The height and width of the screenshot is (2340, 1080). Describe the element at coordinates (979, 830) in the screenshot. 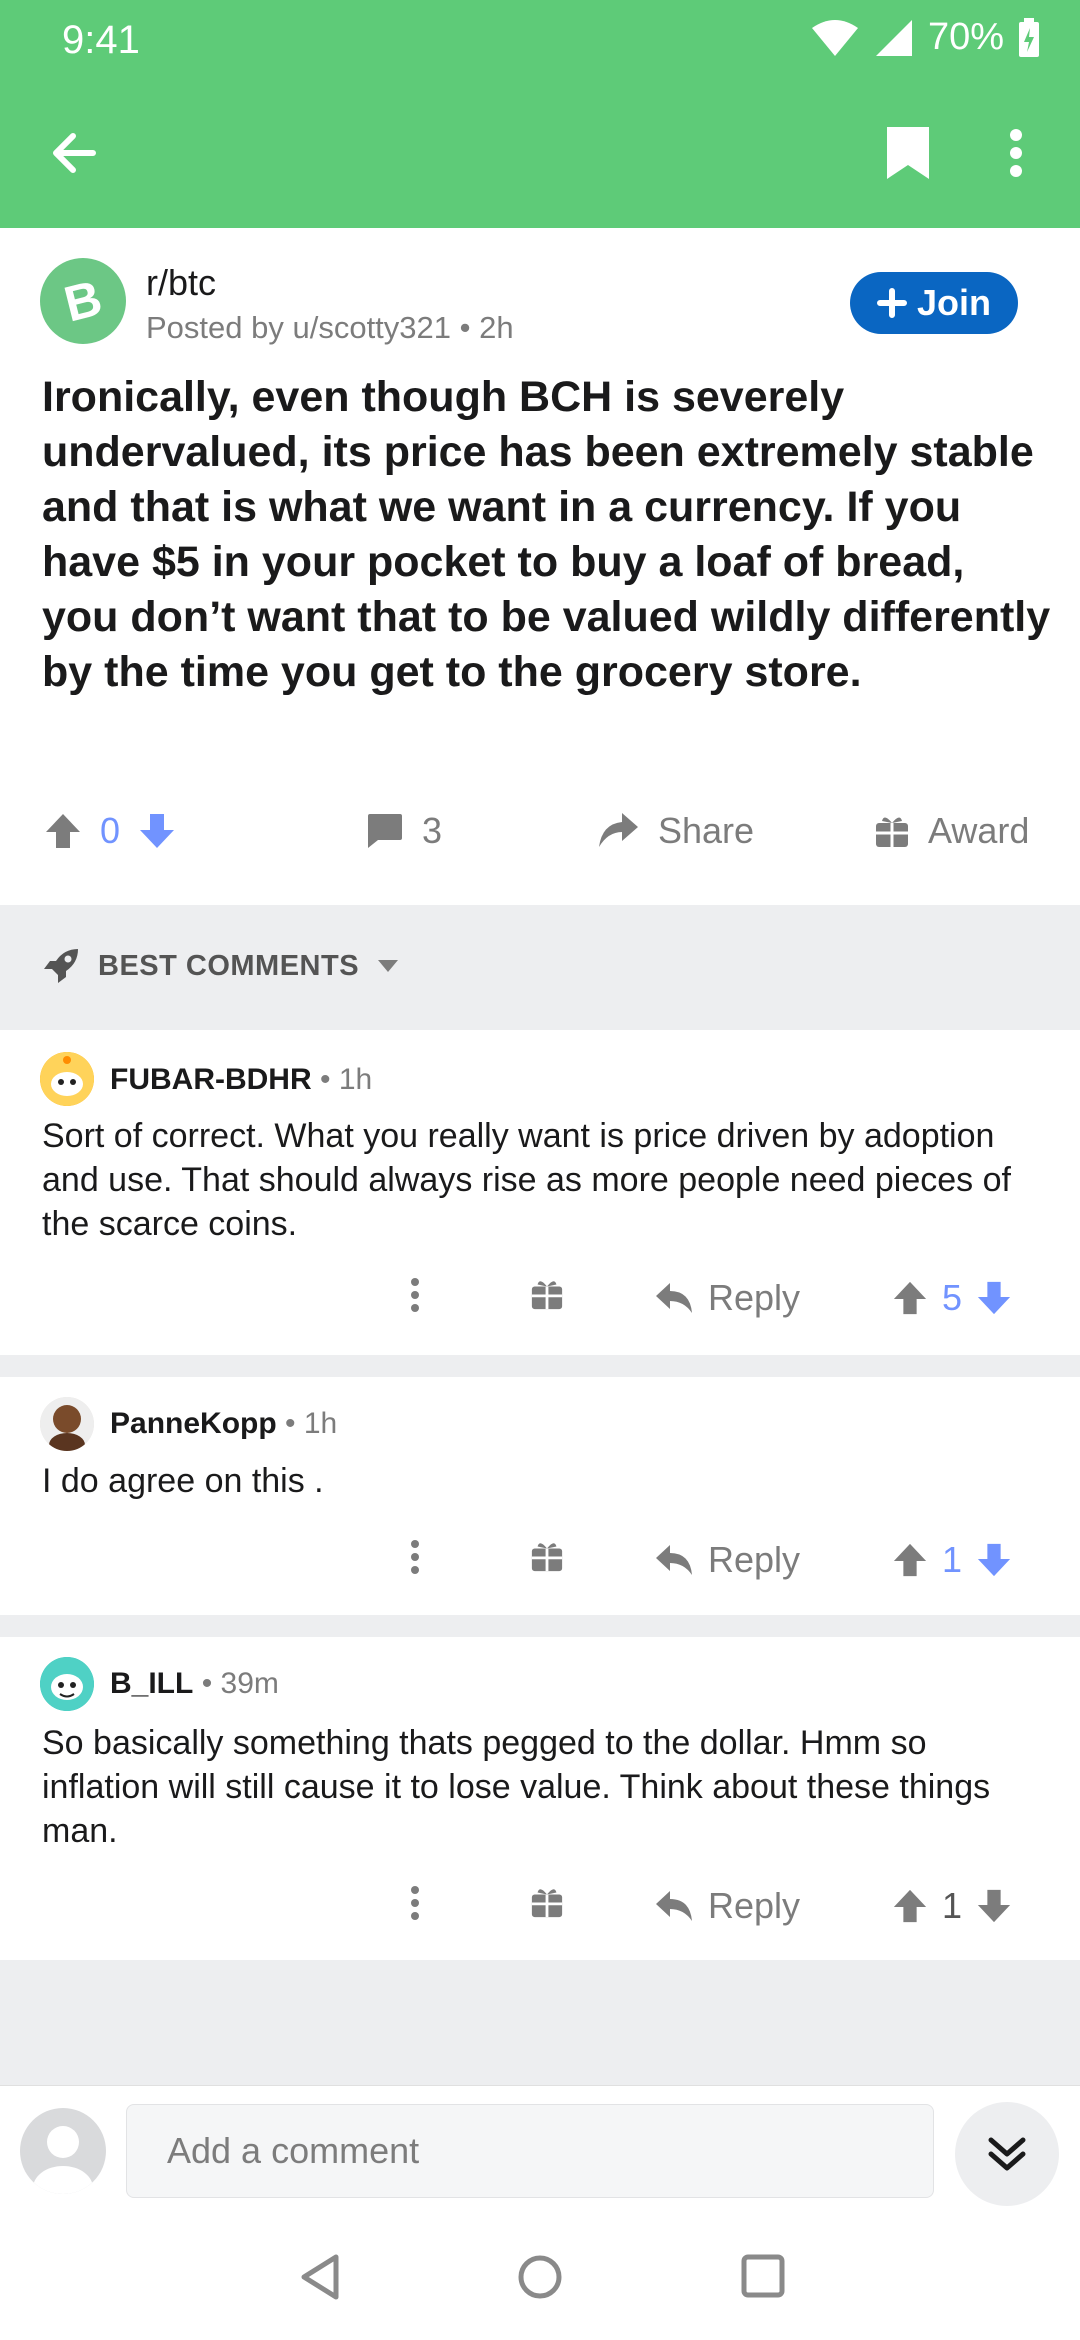

I see `award-label: Award` at that location.